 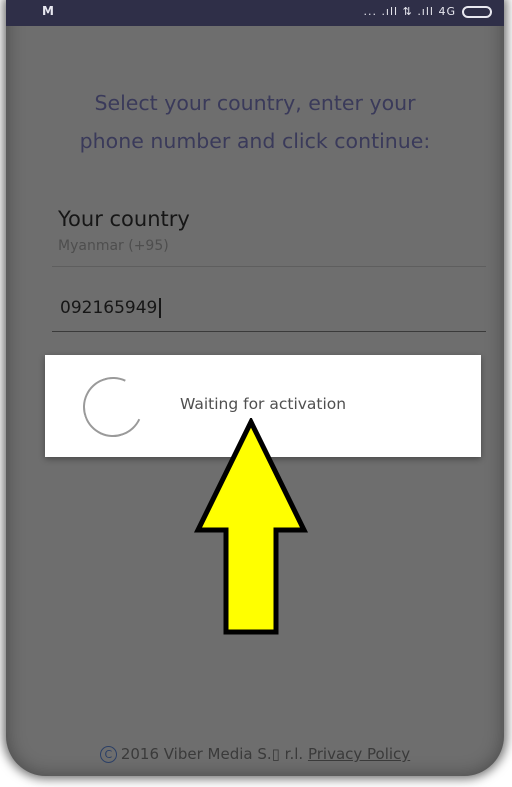 What do you see at coordinates (255, 141) in the screenshot?
I see `instructions-line-2: phone number and click continue:` at bounding box center [255, 141].